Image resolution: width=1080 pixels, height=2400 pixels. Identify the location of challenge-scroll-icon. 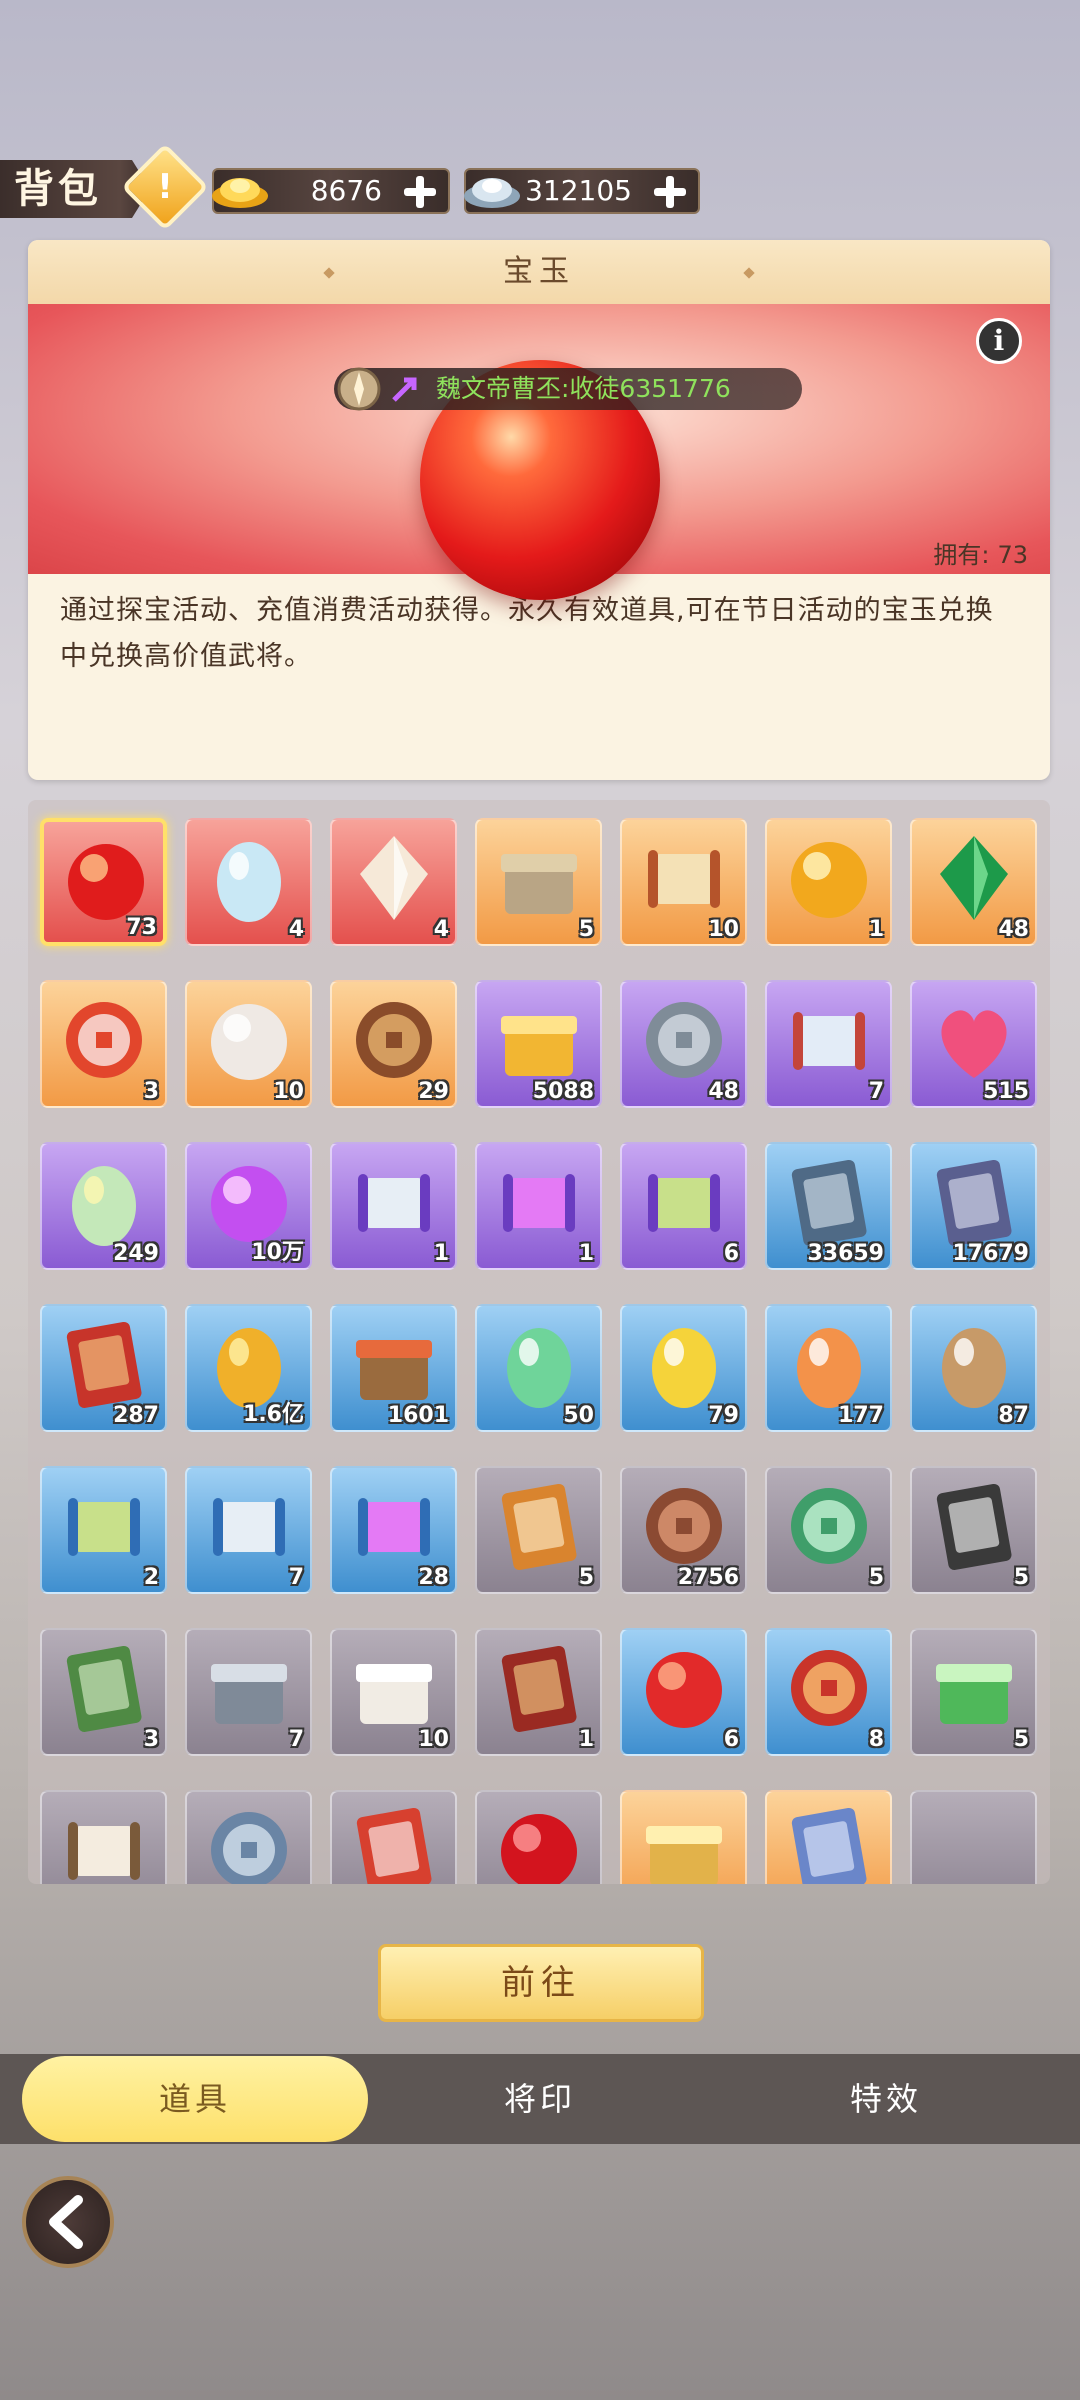
(394, 1845).